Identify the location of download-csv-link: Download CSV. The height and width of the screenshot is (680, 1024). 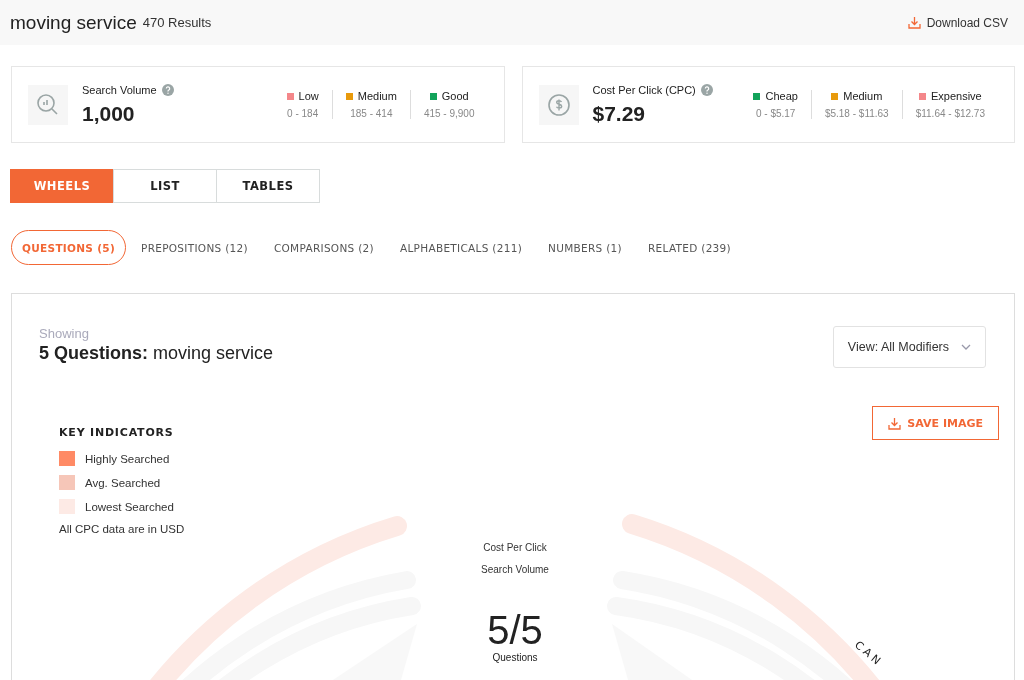
(957, 22).